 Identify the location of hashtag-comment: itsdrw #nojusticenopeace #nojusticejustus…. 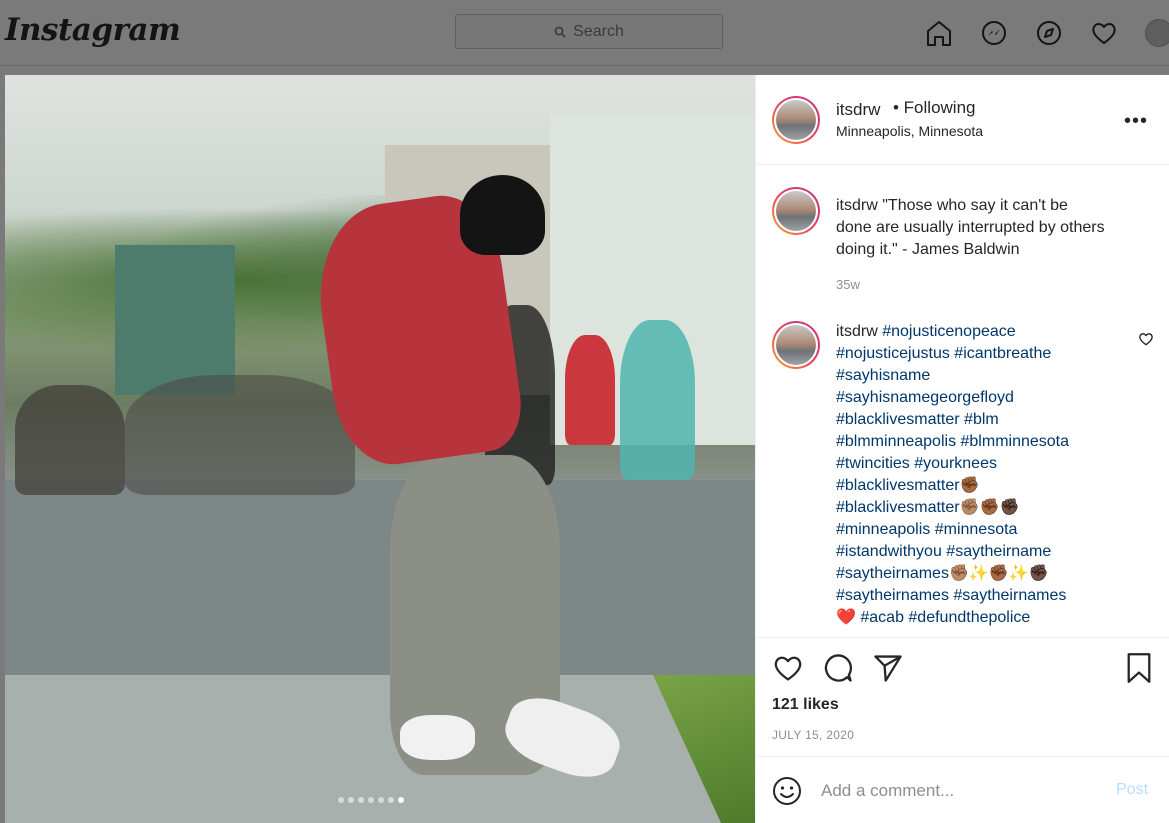
(962, 473).